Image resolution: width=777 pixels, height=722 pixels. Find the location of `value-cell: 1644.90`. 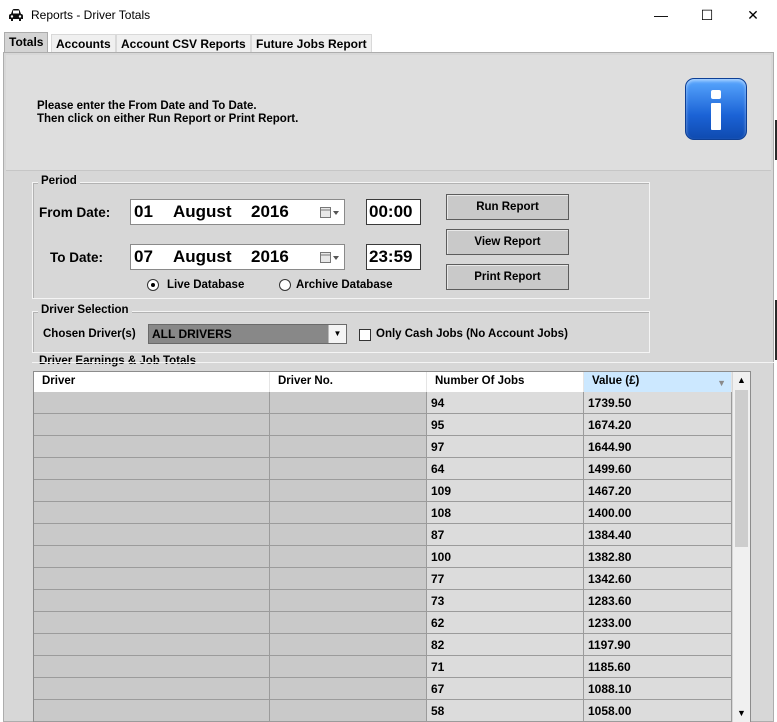

value-cell: 1644.90 is located at coordinates (658, 447).